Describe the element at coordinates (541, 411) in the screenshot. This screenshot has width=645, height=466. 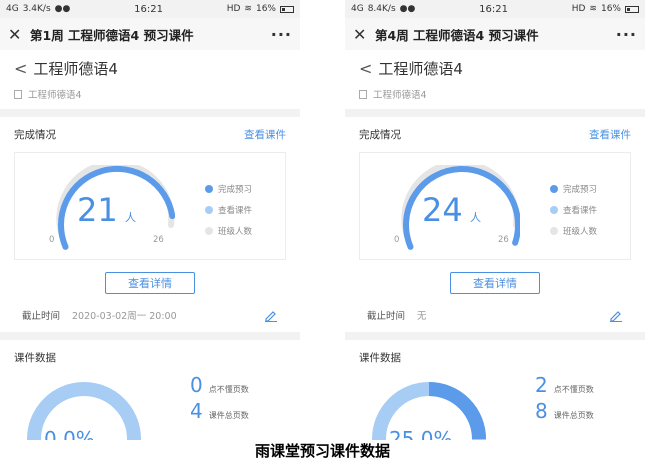
I see `stat-number: 8` at that location.